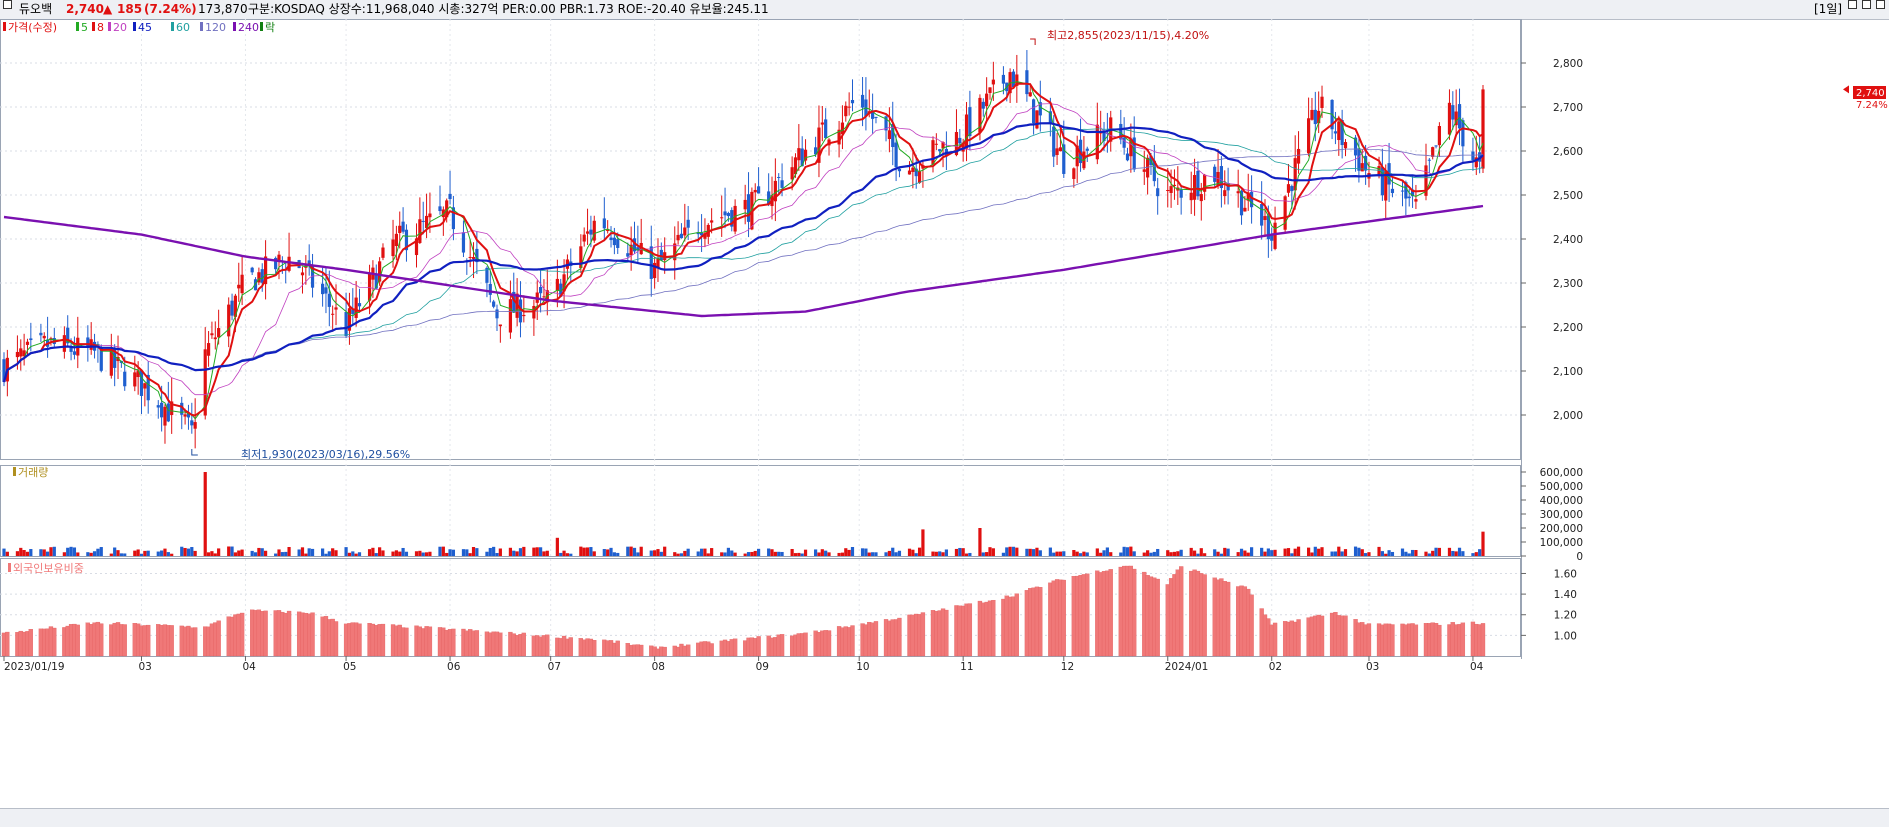  Describe the element at coordinates (170, 9) in the screenshot. I see `price-change-pct: (7.24%)` at that location.